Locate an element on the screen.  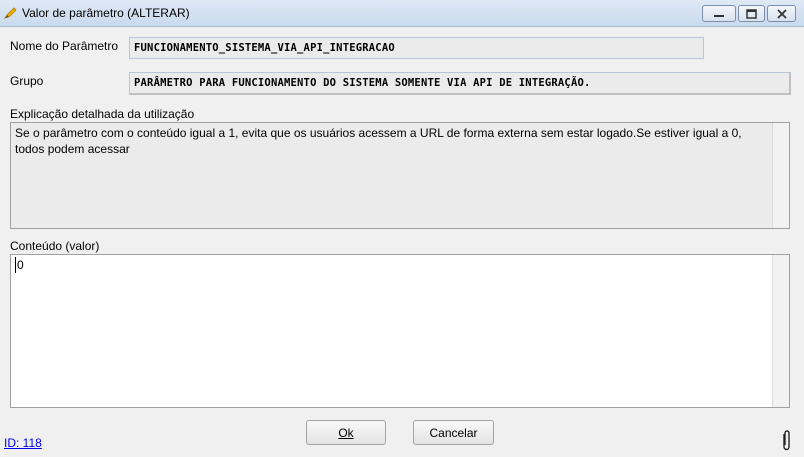
cancel-button-label: Cancelar is located at coordinates (453, 432).